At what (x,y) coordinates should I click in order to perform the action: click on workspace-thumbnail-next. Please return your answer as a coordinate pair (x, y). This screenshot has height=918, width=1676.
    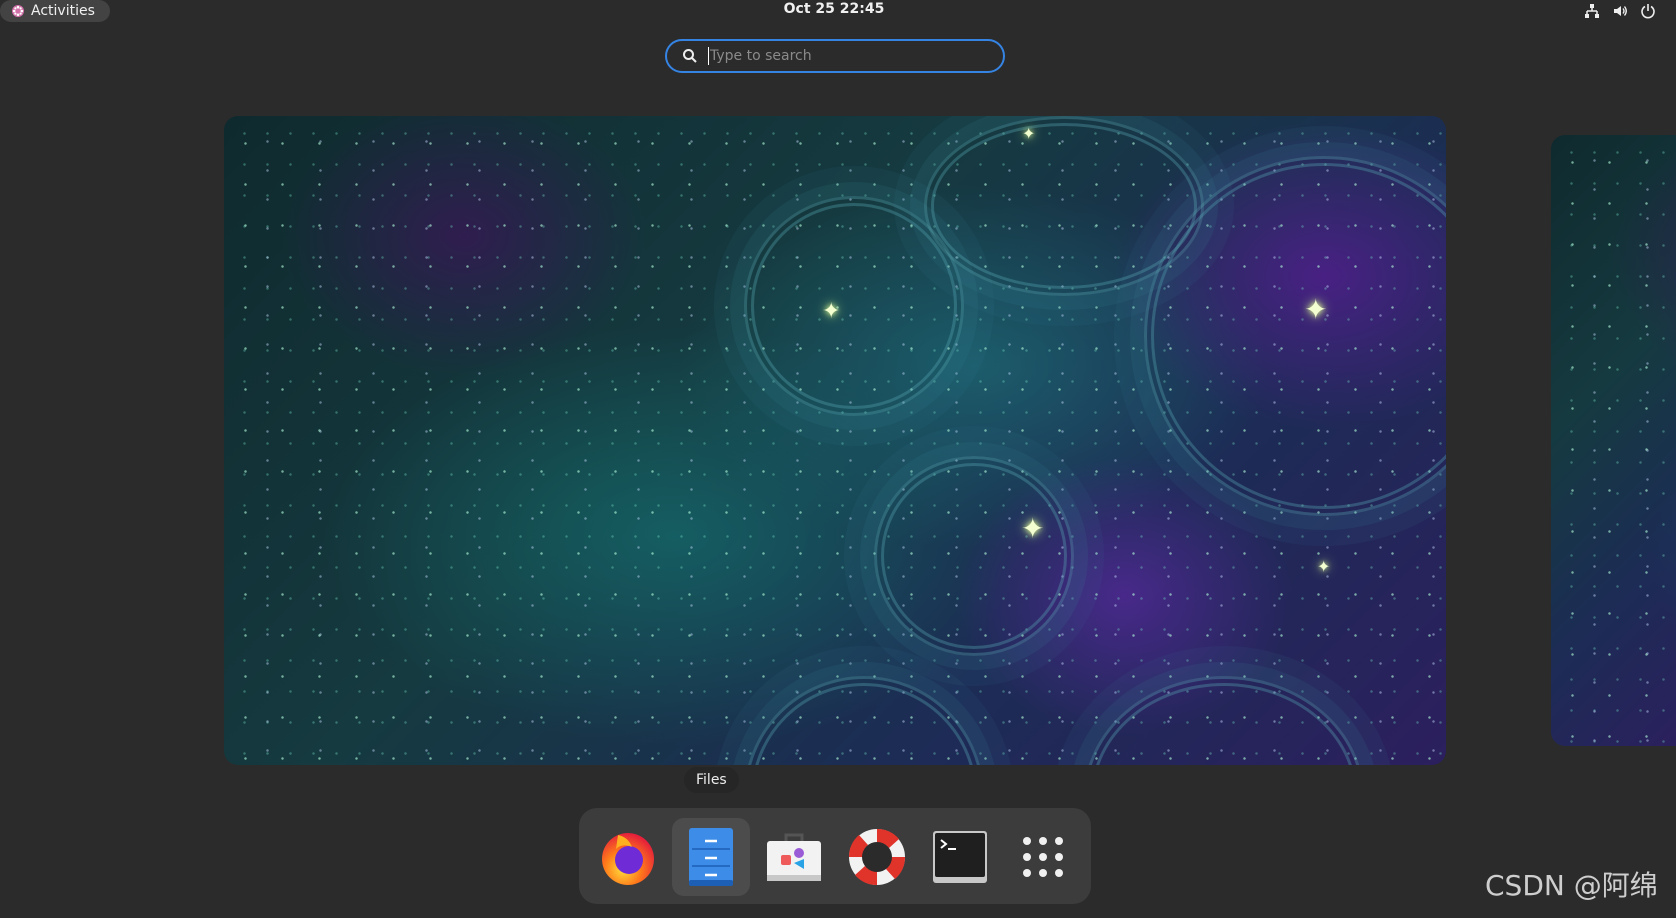
    Looking at the image, I should click on (1613, 440).